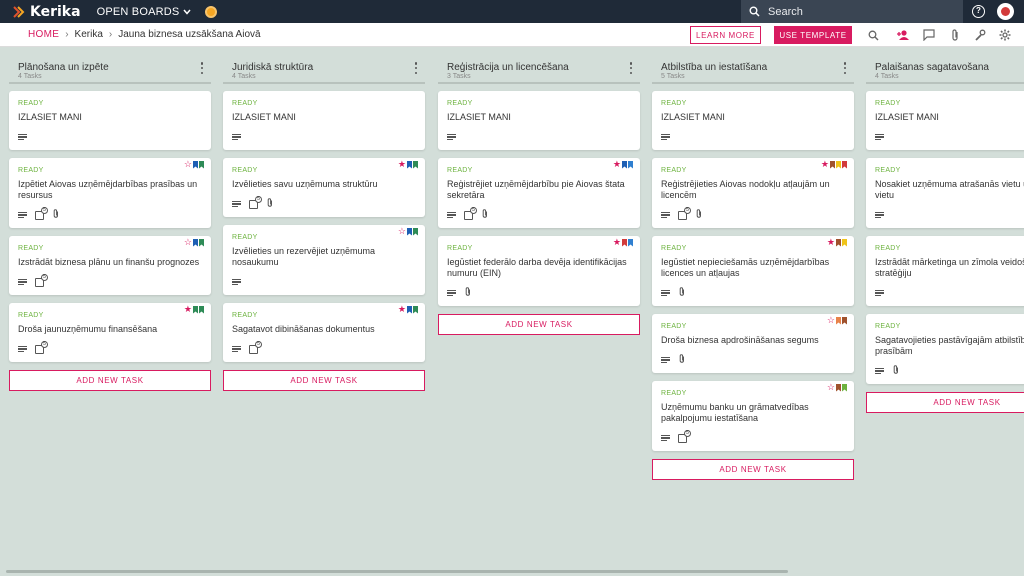  Describe the element at coordinates (714, 67) in the screenshot. I see `column-title: Atbilstība un iestatīšana` at that location.